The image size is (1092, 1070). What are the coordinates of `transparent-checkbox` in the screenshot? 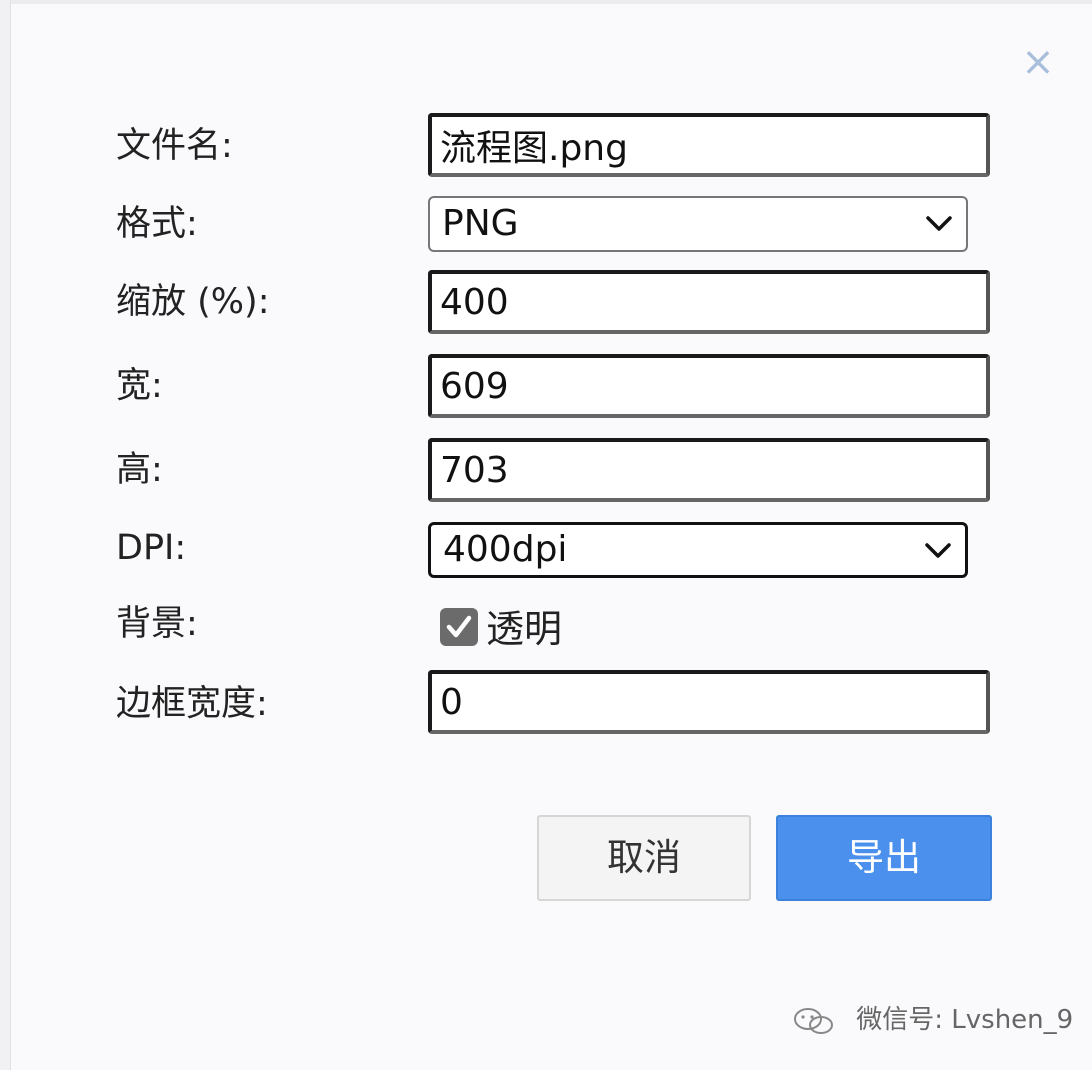 It's located at (459, 627).